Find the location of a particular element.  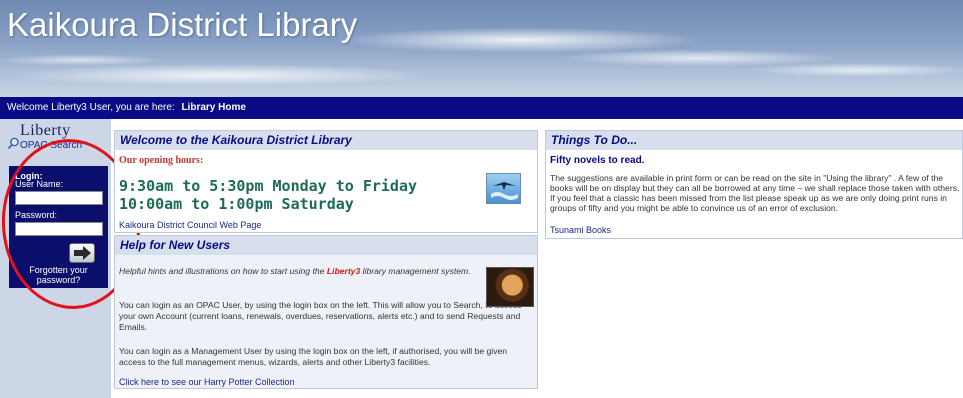

council-logo-image is located at coordinates (503, 188).